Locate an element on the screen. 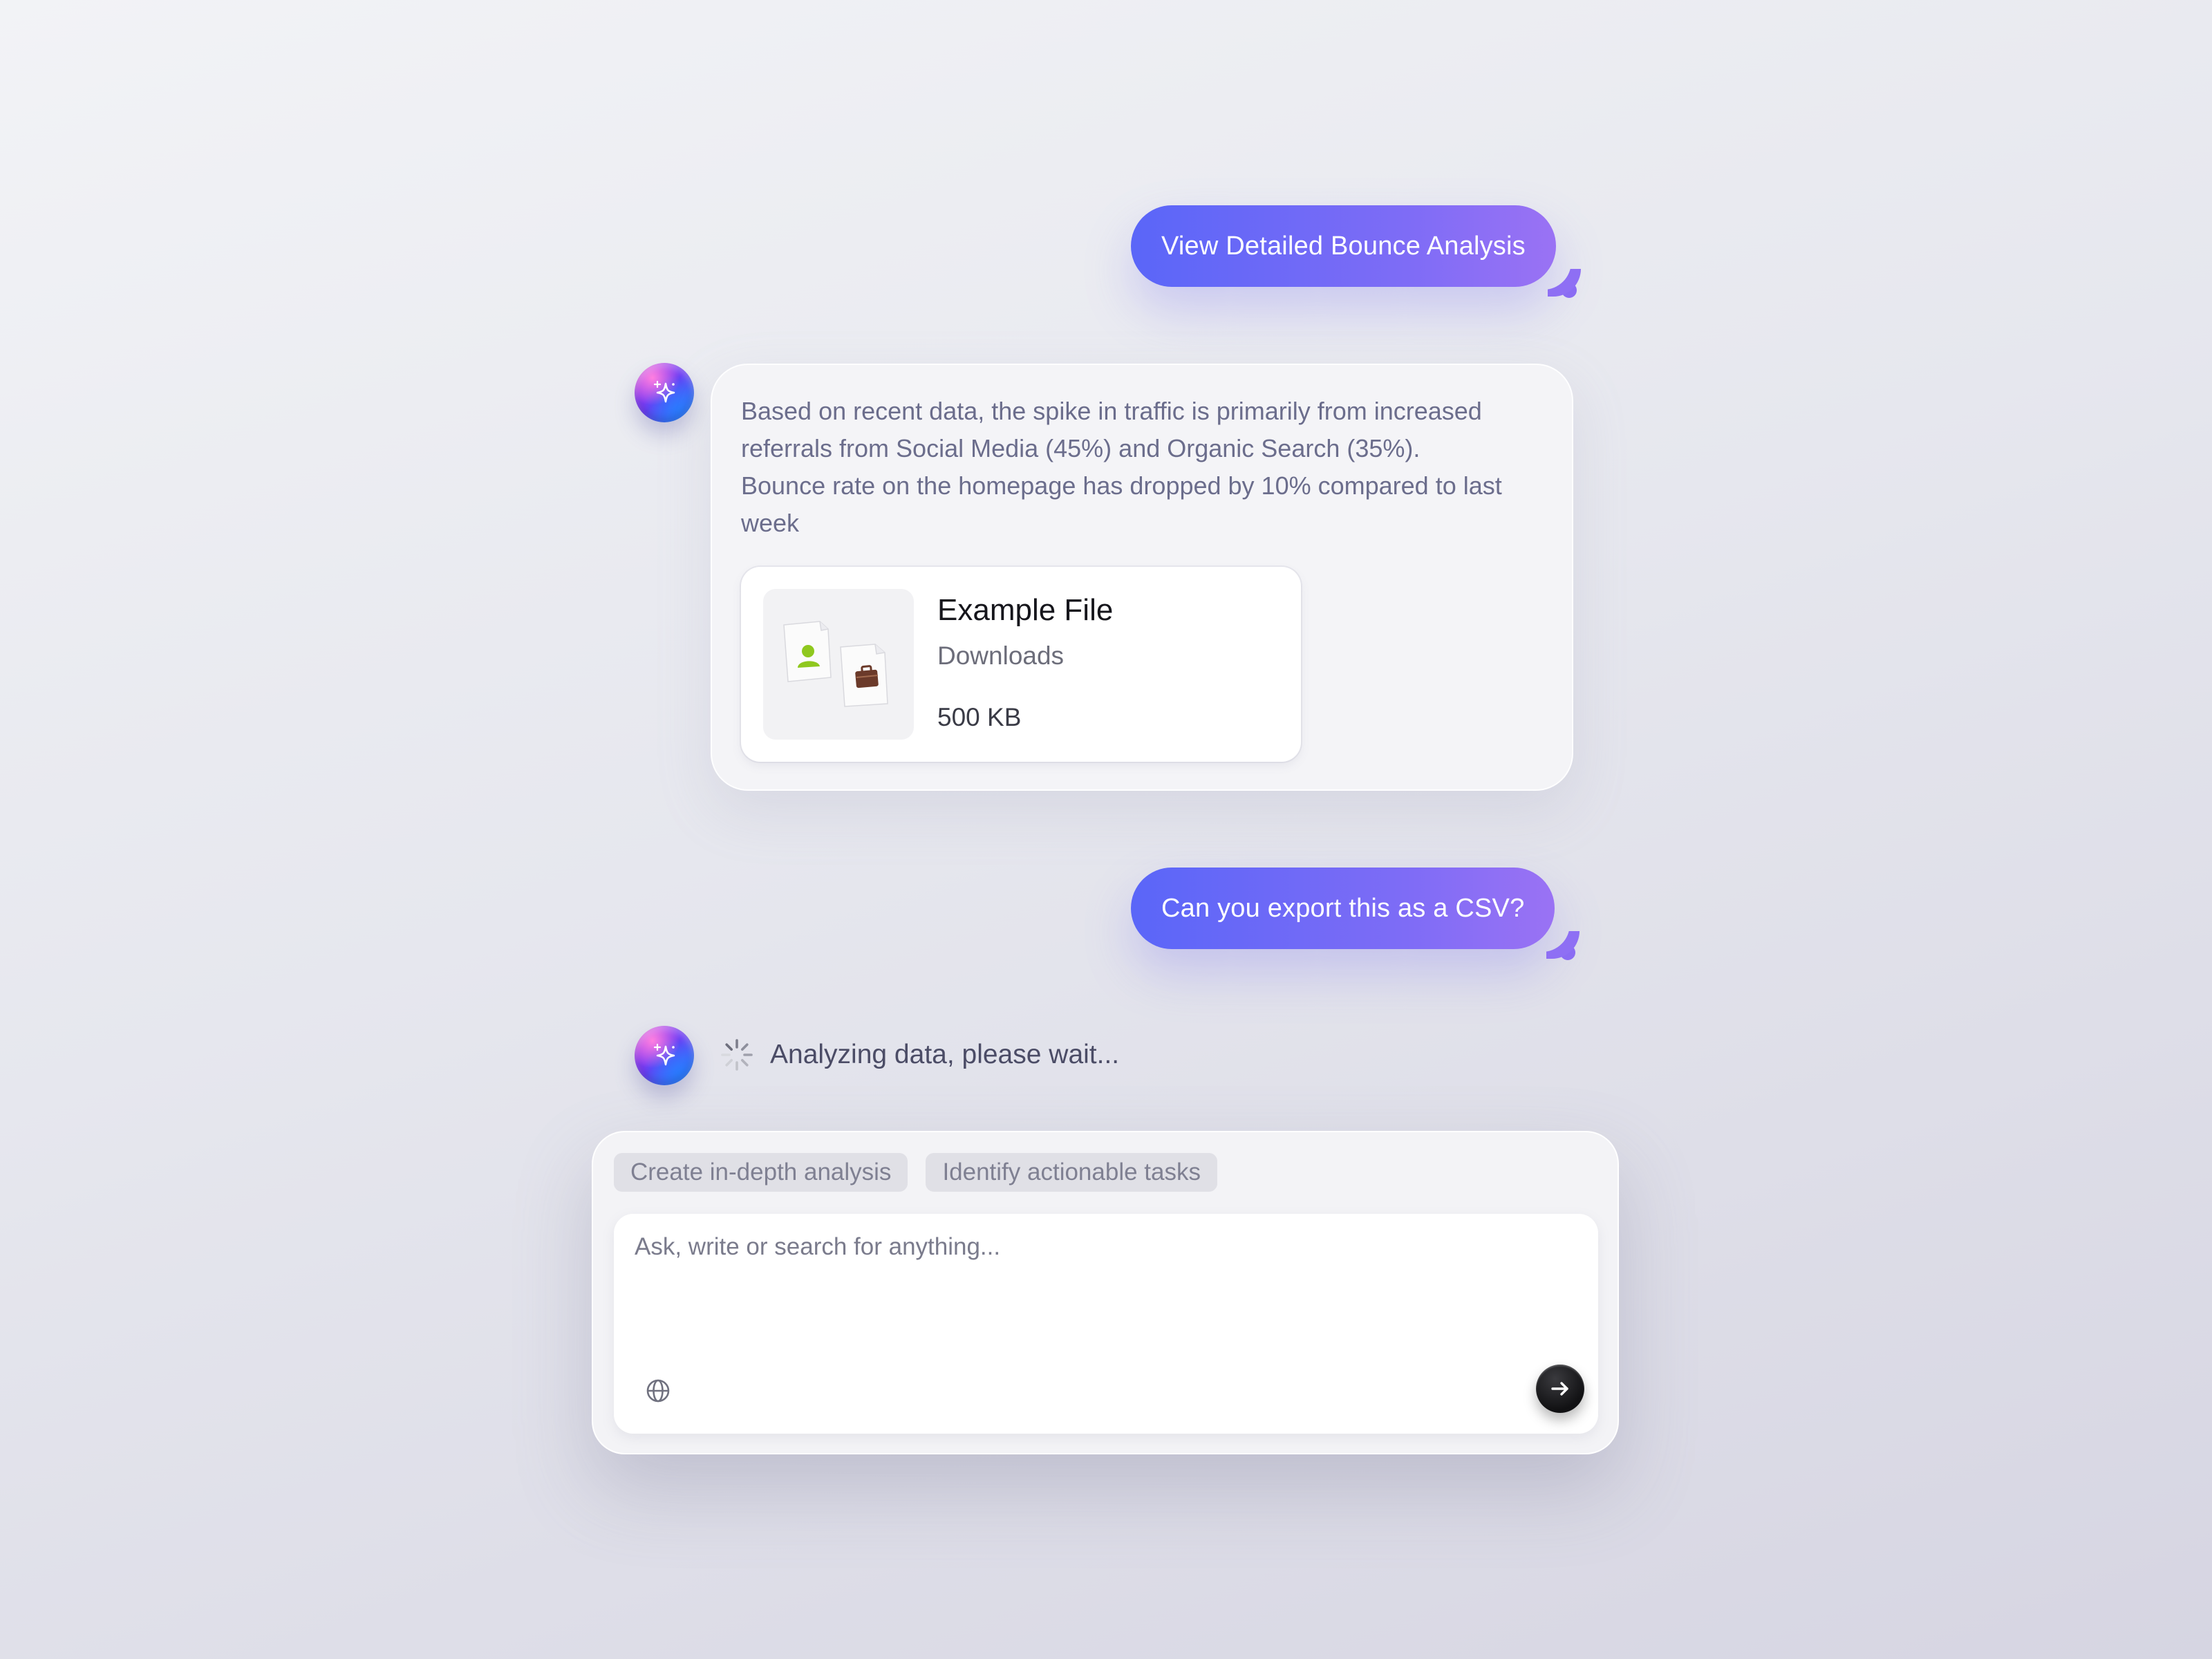 The width and height of the screenshot is (2212, 1659). file-name: Example File is located at coordinates (1025, 610).